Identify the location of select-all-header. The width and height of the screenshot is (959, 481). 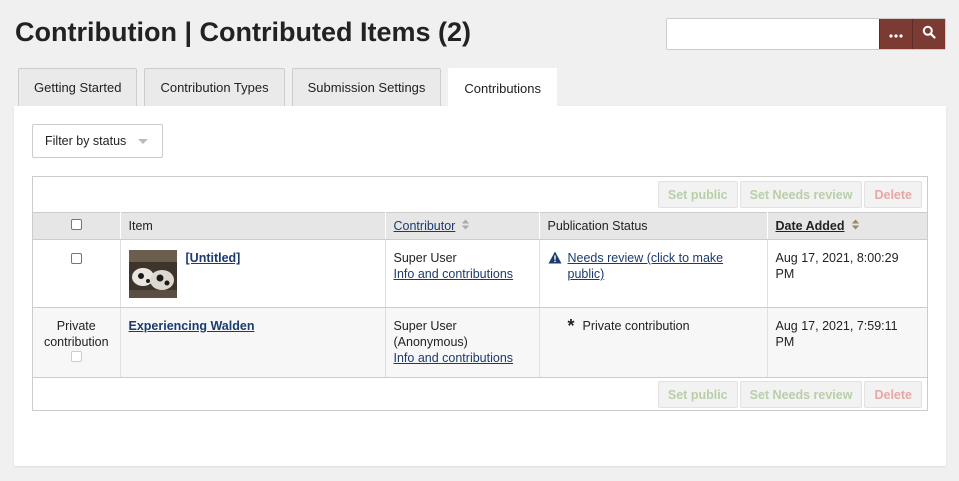
(77, 226).